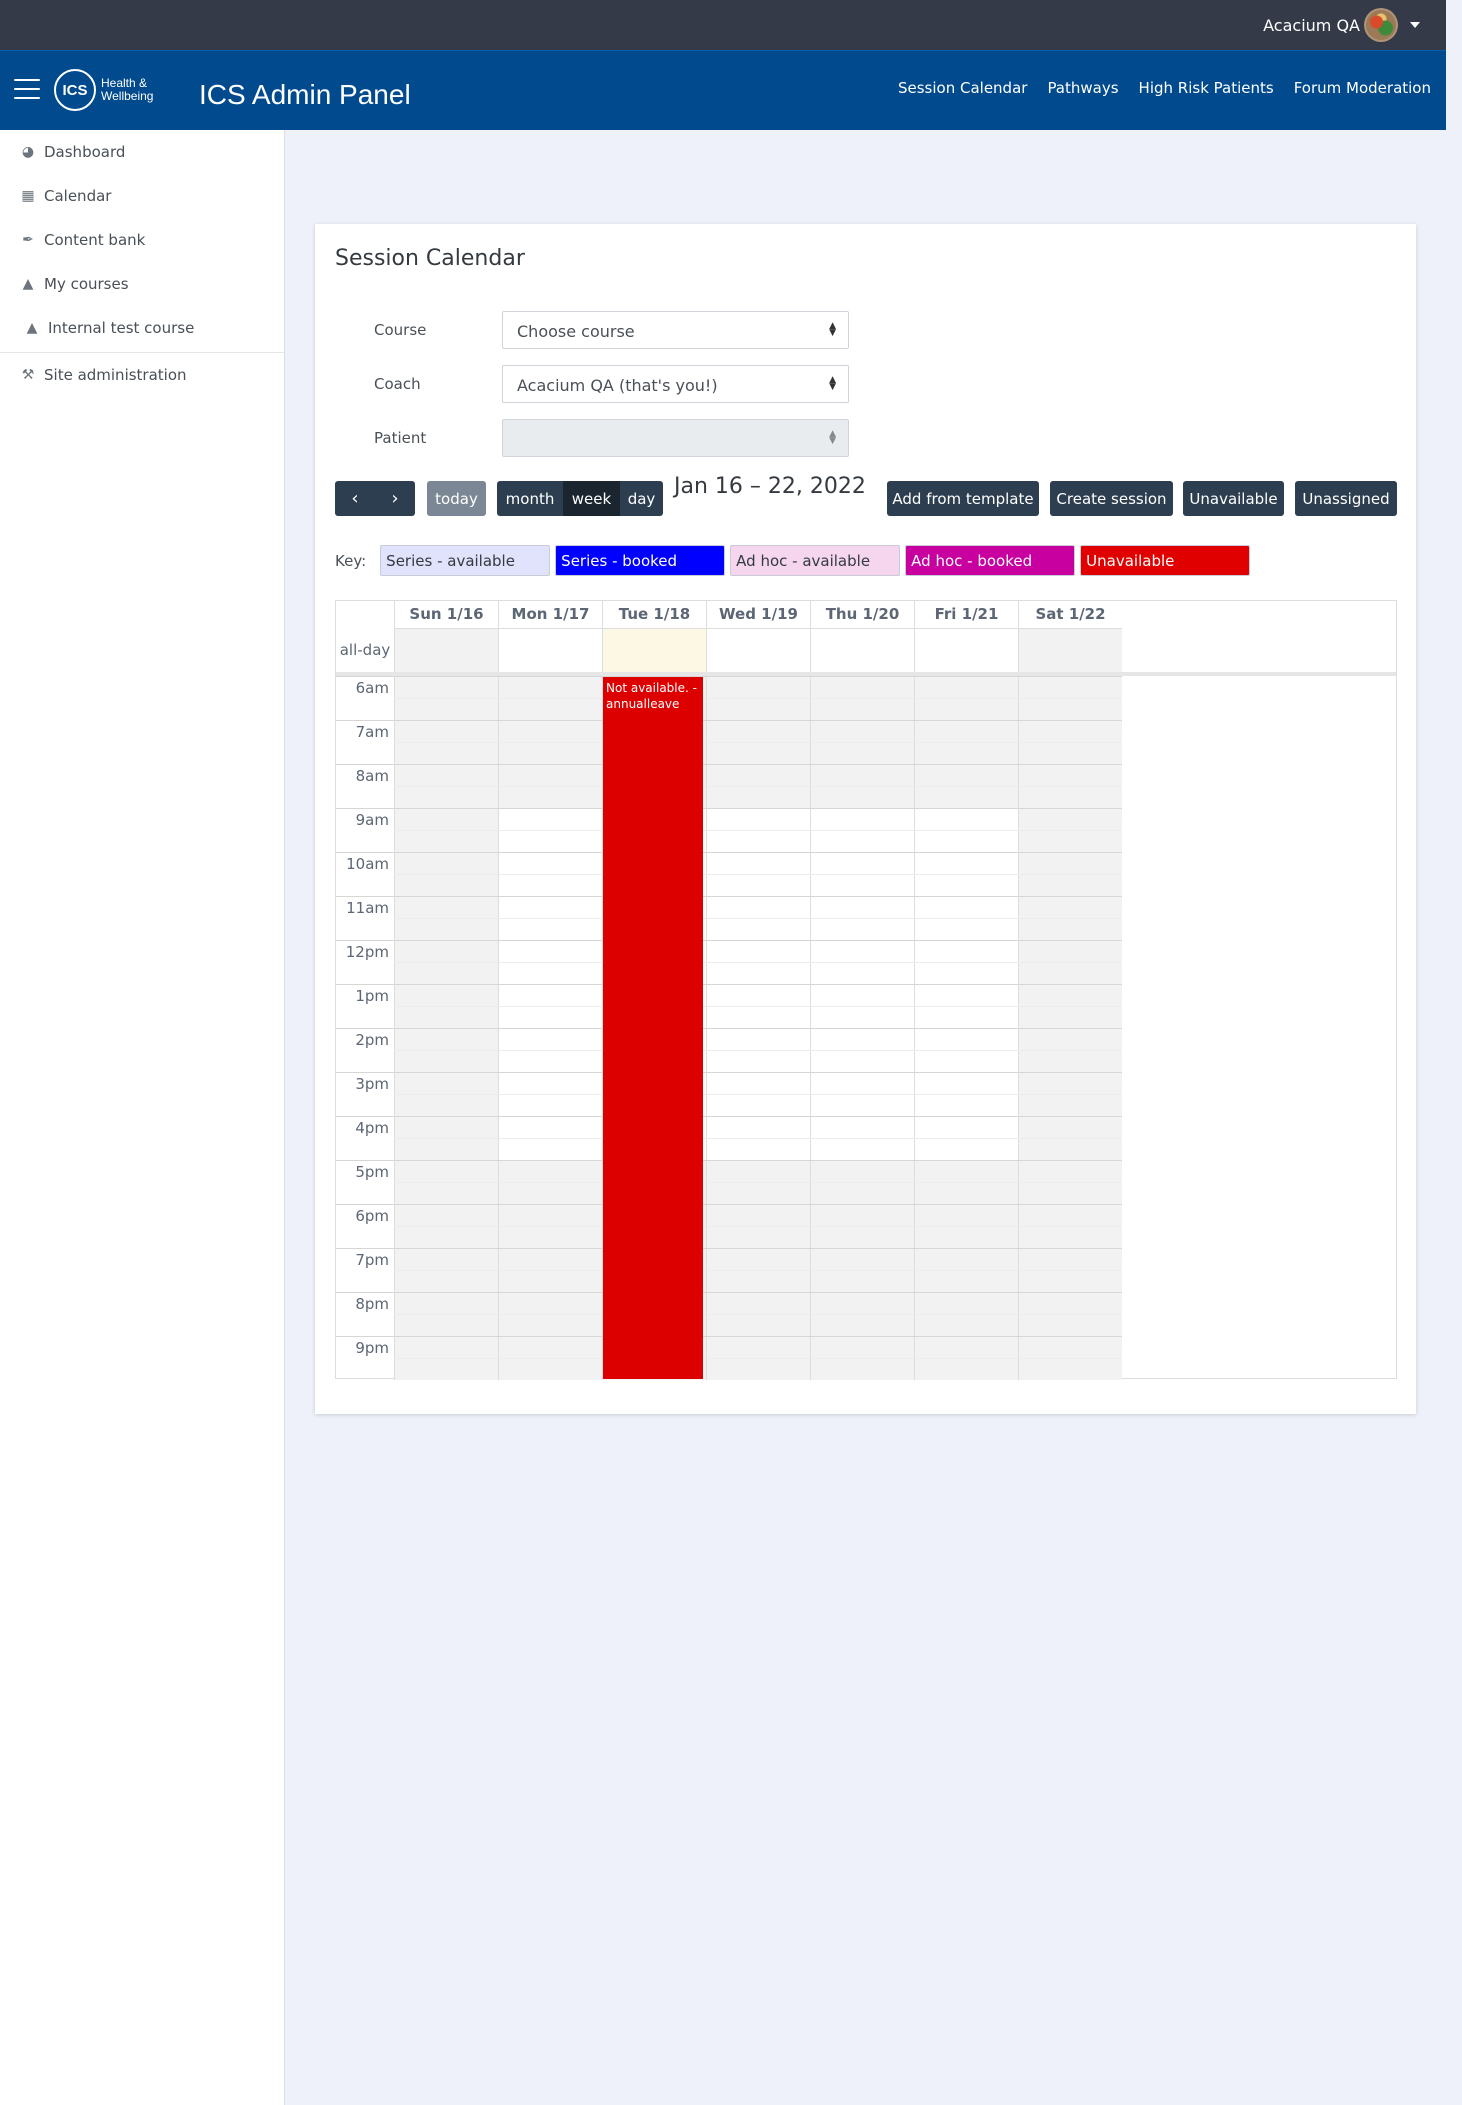 Image resolution: width=1462 pixels, height=2105 pixels. I want to click on coach-label: Coach, so click(397, 384).